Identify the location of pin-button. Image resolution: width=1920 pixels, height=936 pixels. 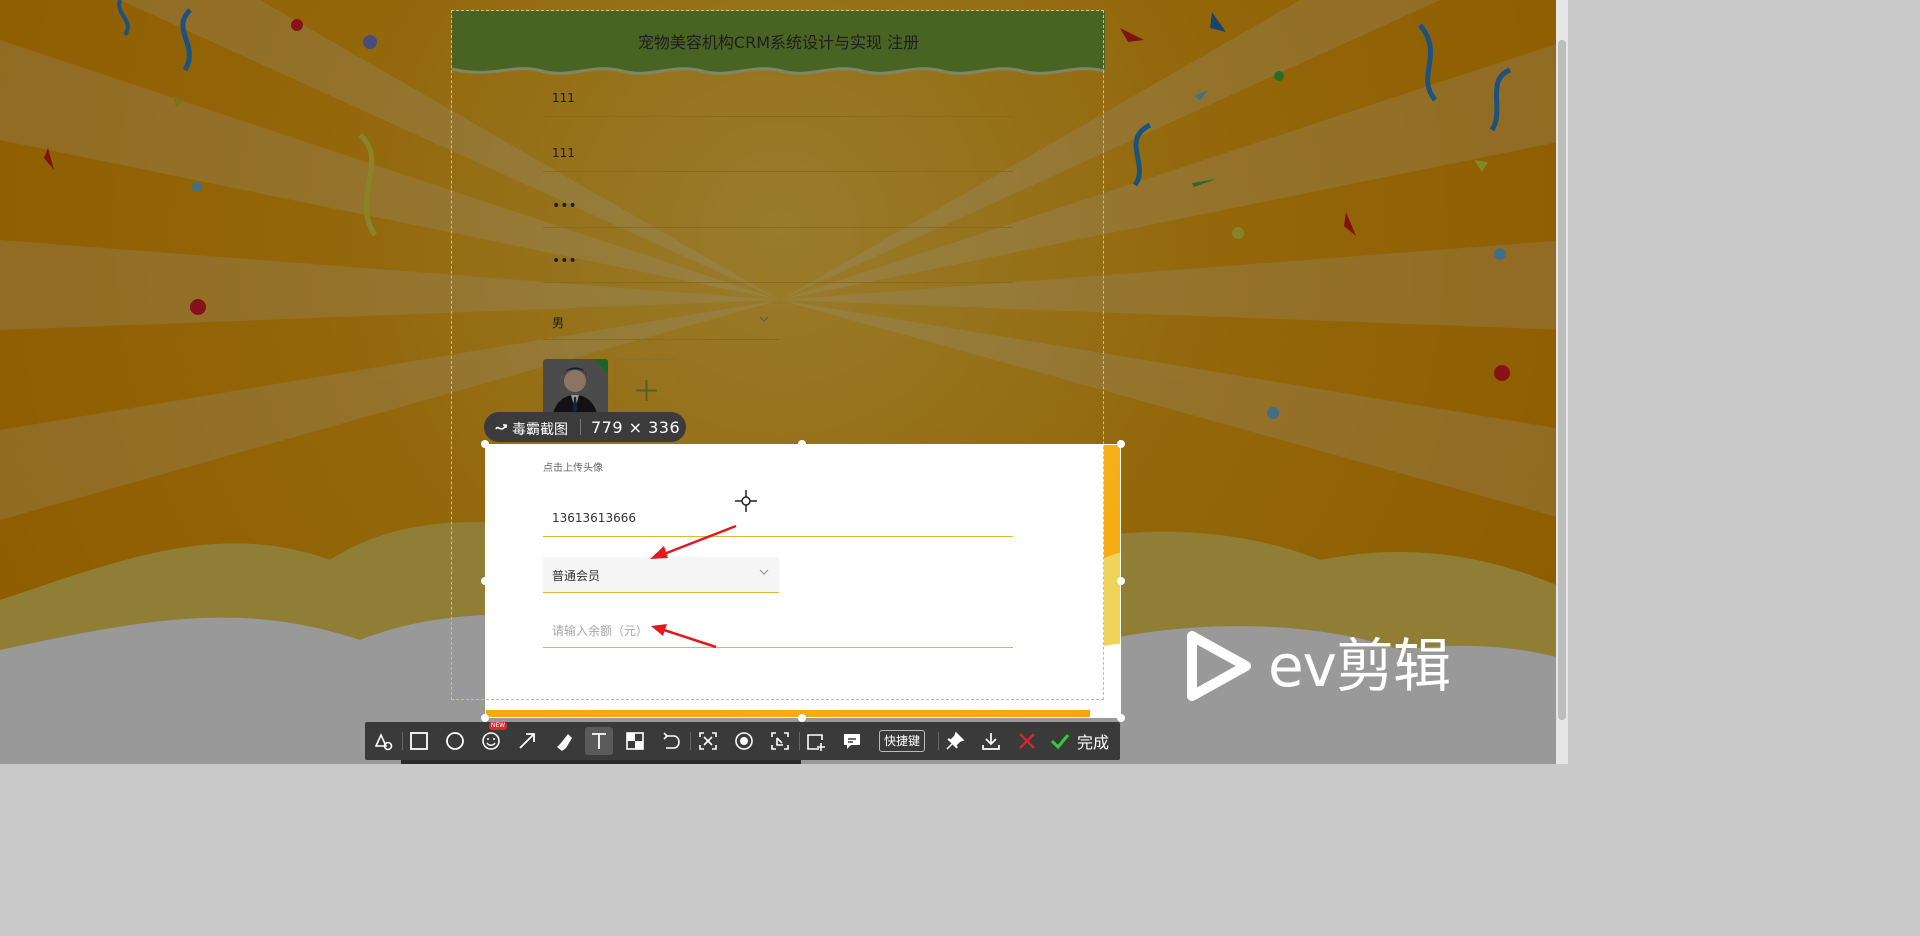
(955, 741).